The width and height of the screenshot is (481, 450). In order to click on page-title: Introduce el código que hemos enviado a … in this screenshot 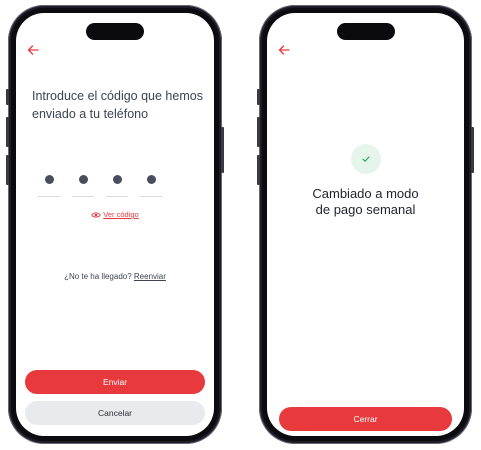, I will do `click(117, 105)`.